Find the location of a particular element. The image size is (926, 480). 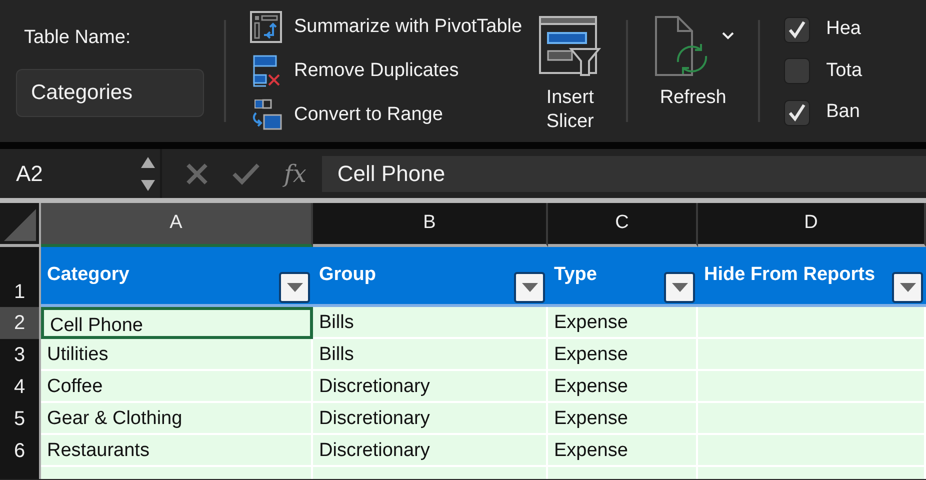

row-header: 6 is located at coordinates (20, 451).